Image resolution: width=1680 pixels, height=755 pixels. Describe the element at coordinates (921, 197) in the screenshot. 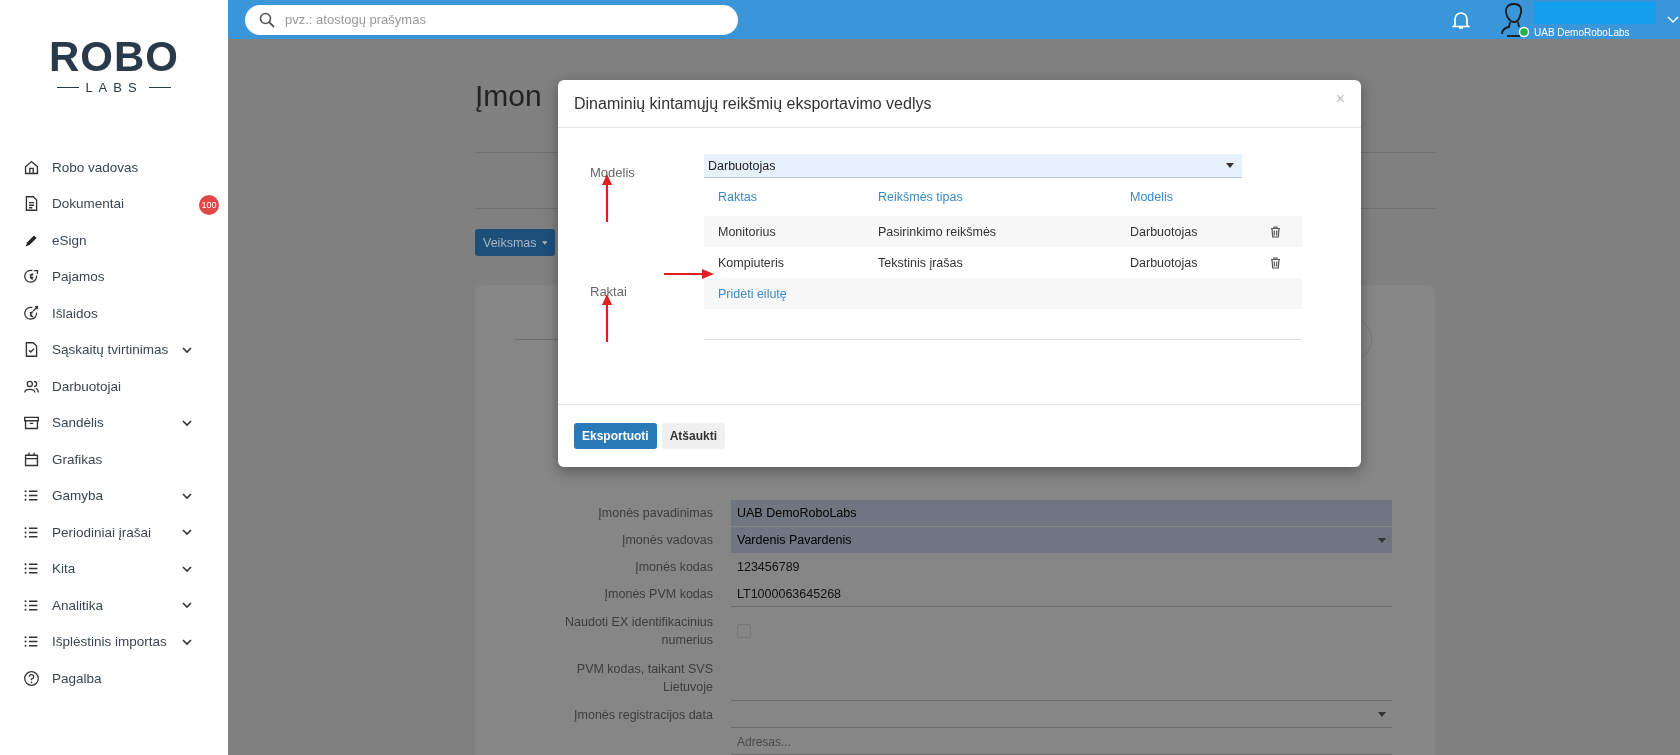

I see `column-header: Reikšmės tipas` at that location.